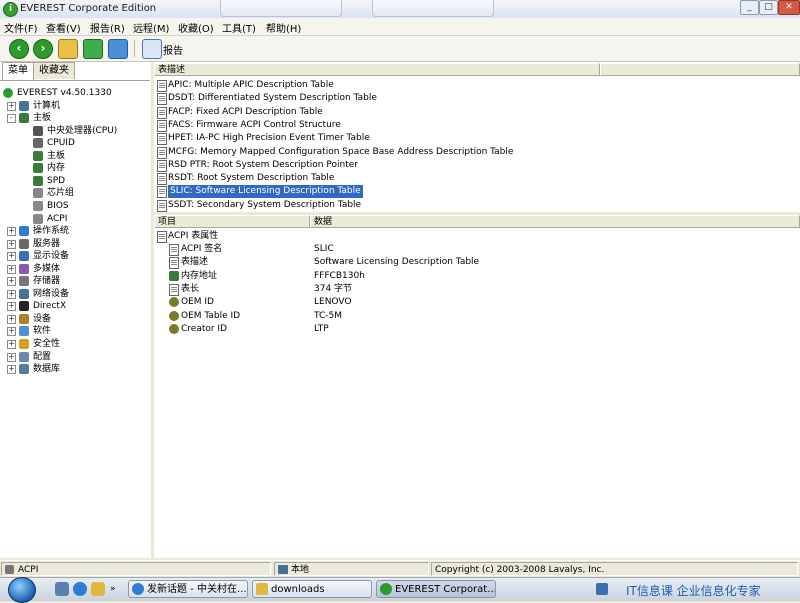  What do you see at coordinates (477, 316) in the screenshot?
I see `details-row: OEM Table ID TC-5M` at bounding box center [477, 316].